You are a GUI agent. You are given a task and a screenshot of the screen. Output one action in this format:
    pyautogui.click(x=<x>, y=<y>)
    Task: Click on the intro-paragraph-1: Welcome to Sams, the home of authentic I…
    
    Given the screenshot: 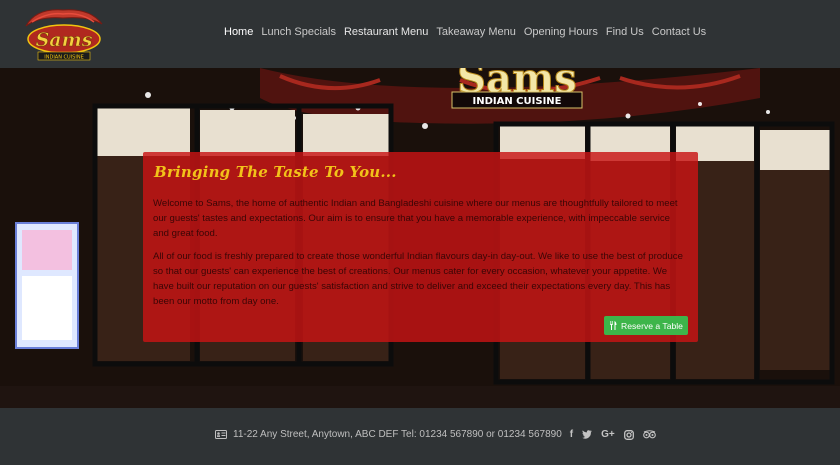 What is the action you would take?
    pyautogui.click(x=415, y=218)
    